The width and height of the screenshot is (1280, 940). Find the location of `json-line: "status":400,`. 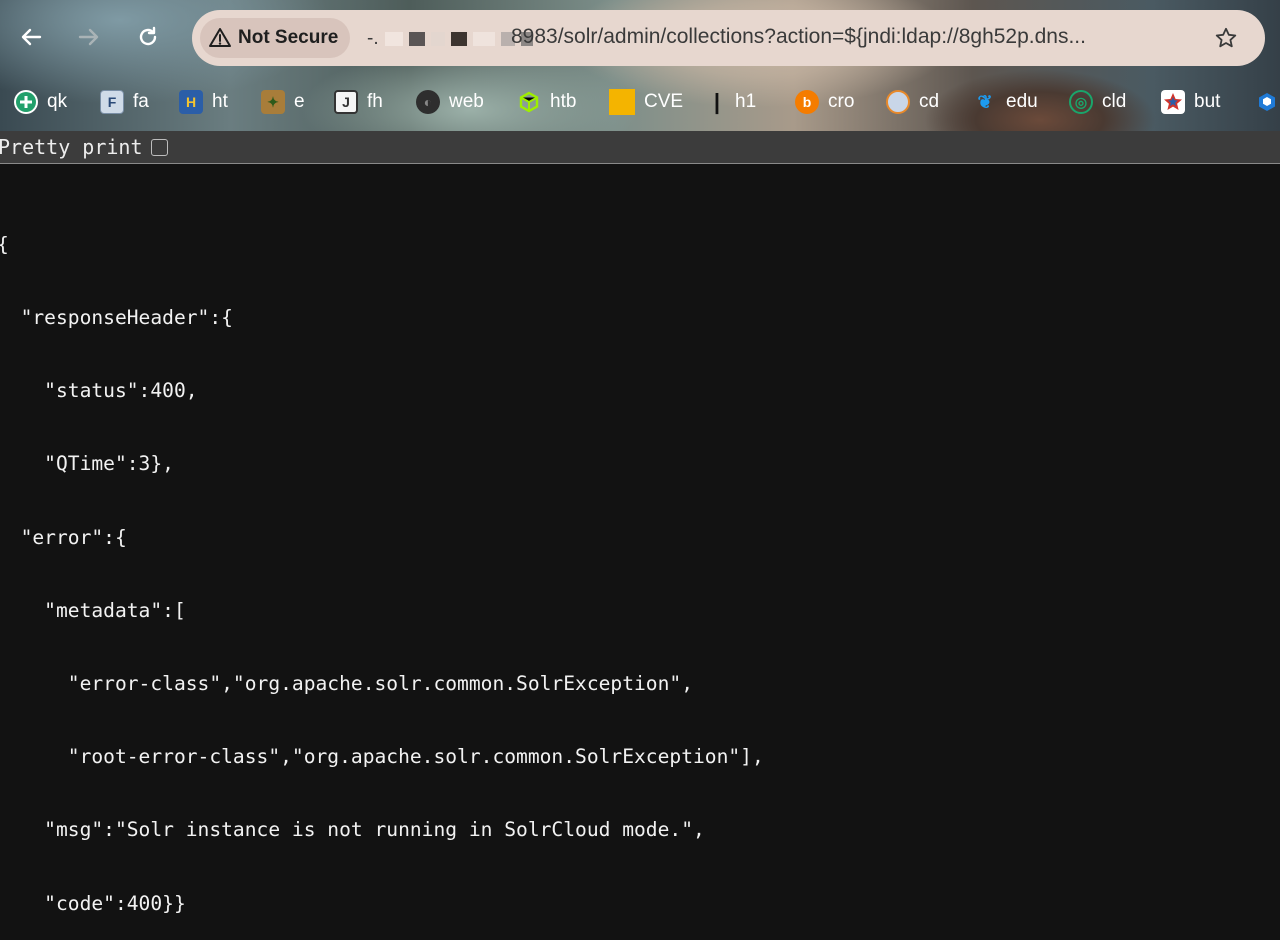

json-line: "status":400, is located at coordinates (99, 391).